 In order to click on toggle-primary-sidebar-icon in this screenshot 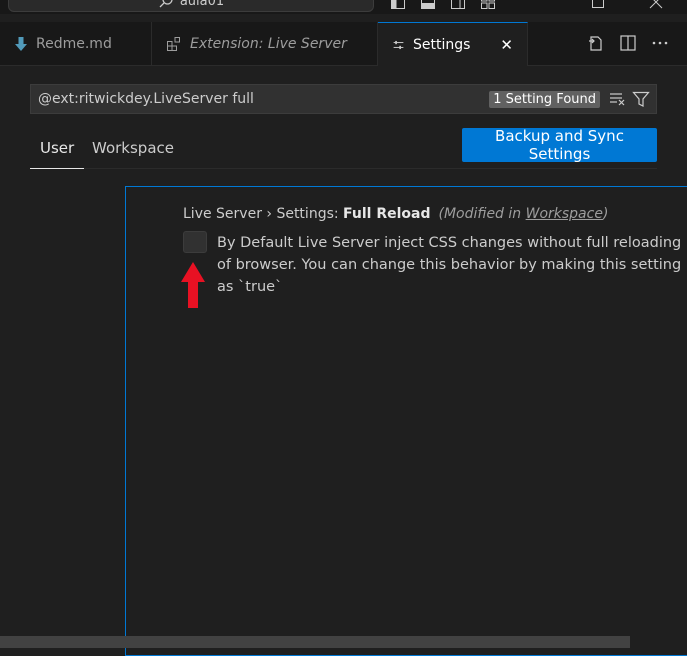, I will do `click(398, 5)`.